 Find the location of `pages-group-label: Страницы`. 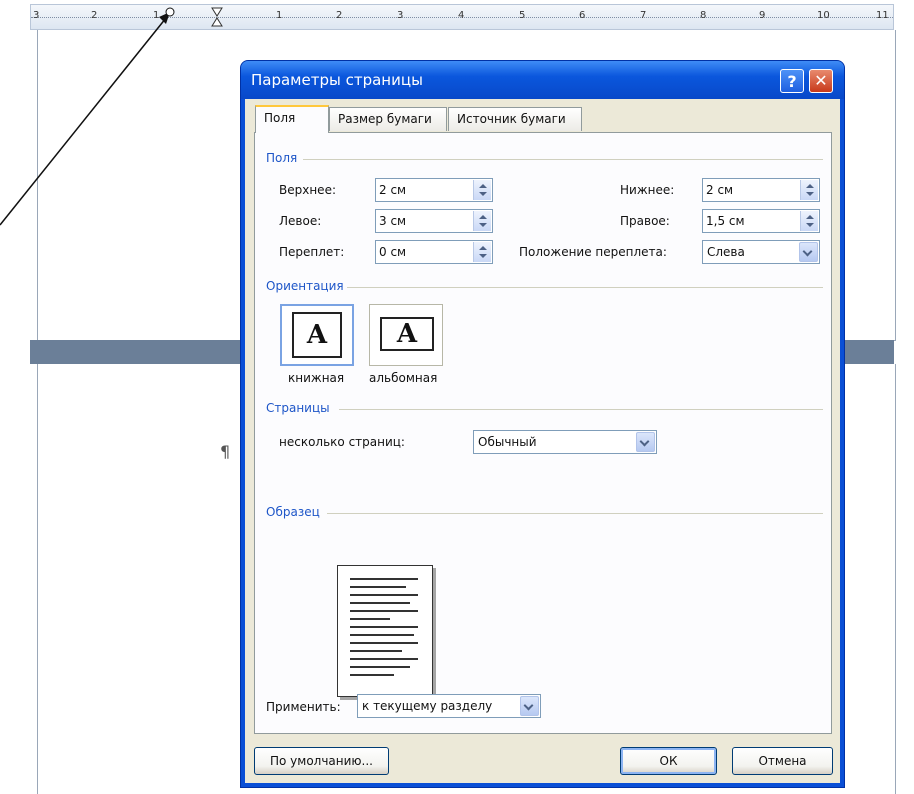

pages-group-label: Страницы is located at coordinates (298, 408).